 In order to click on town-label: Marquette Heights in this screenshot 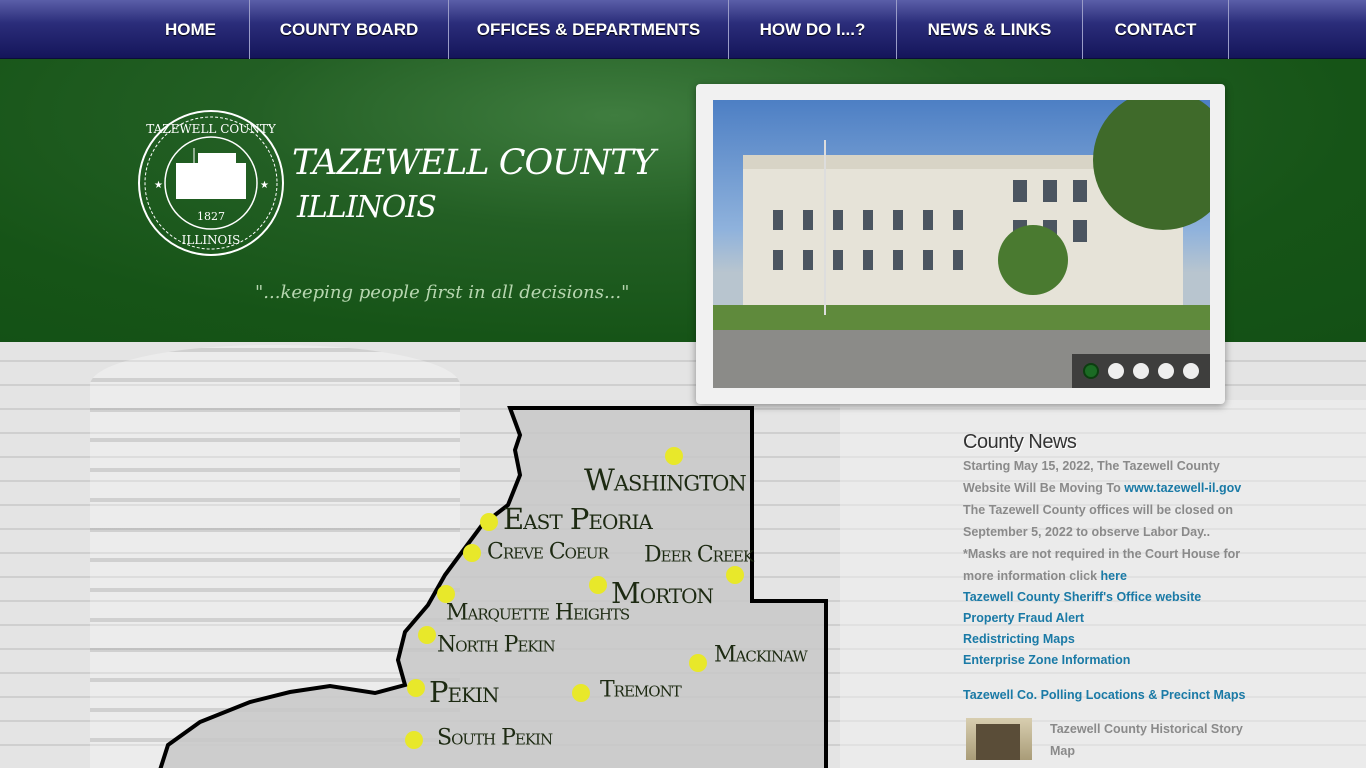, I will do `click(538, 613)`.